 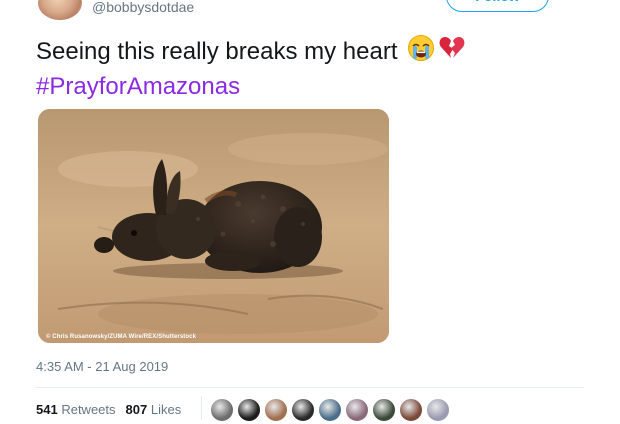 I want to click on retweets-stat: 541 Retweets, so click(x=76, y=409).